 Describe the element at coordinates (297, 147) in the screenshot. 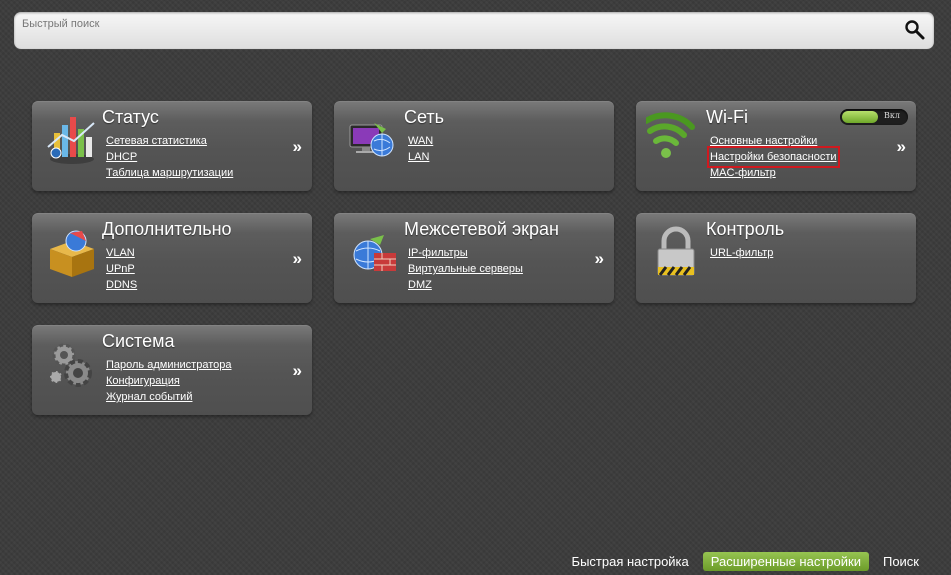

I see `tile-arrow-status: »` at that location.